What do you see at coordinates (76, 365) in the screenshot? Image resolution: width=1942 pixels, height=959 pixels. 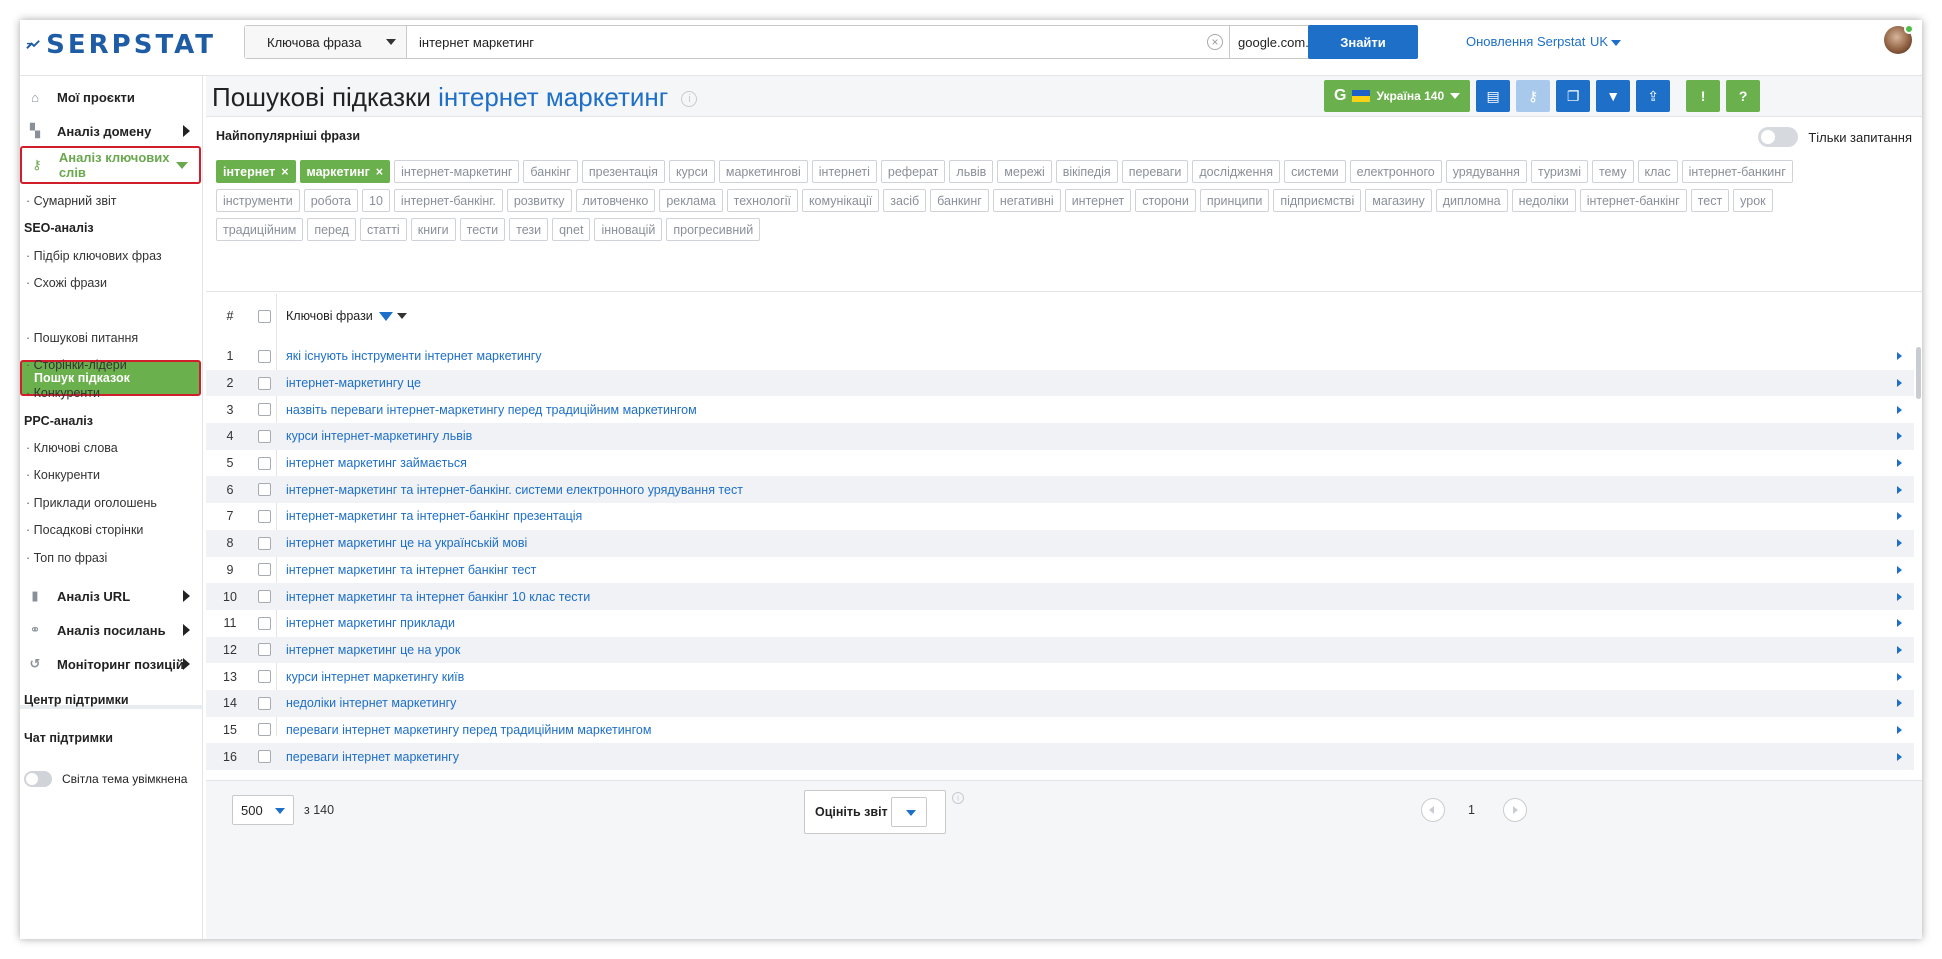 I see `sidebar-sub-top-pages: Сторінки-лідери` at bounding box center [76, 365].